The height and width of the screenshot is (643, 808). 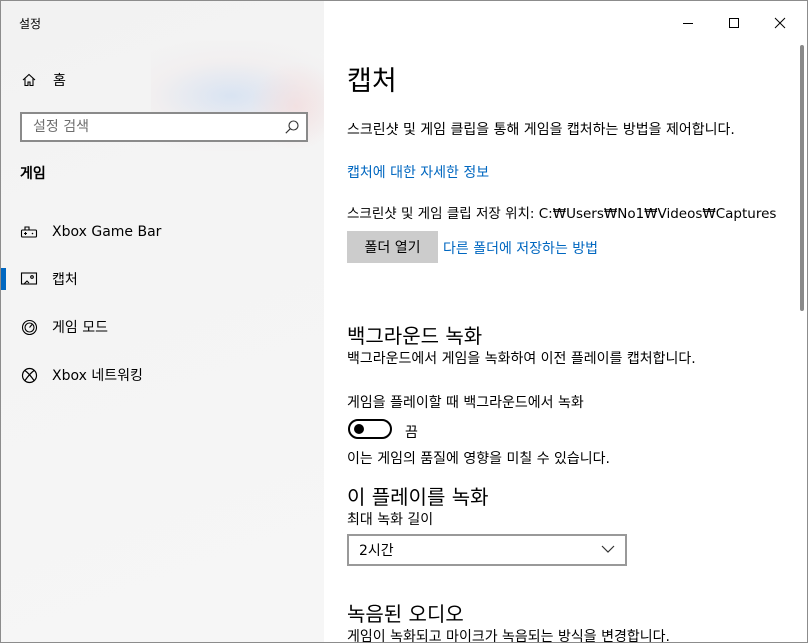 I want to click on quality-note: 이는 게임의 품질에 영향을 미칠 수 있습니다., so click(x=478, y=459).